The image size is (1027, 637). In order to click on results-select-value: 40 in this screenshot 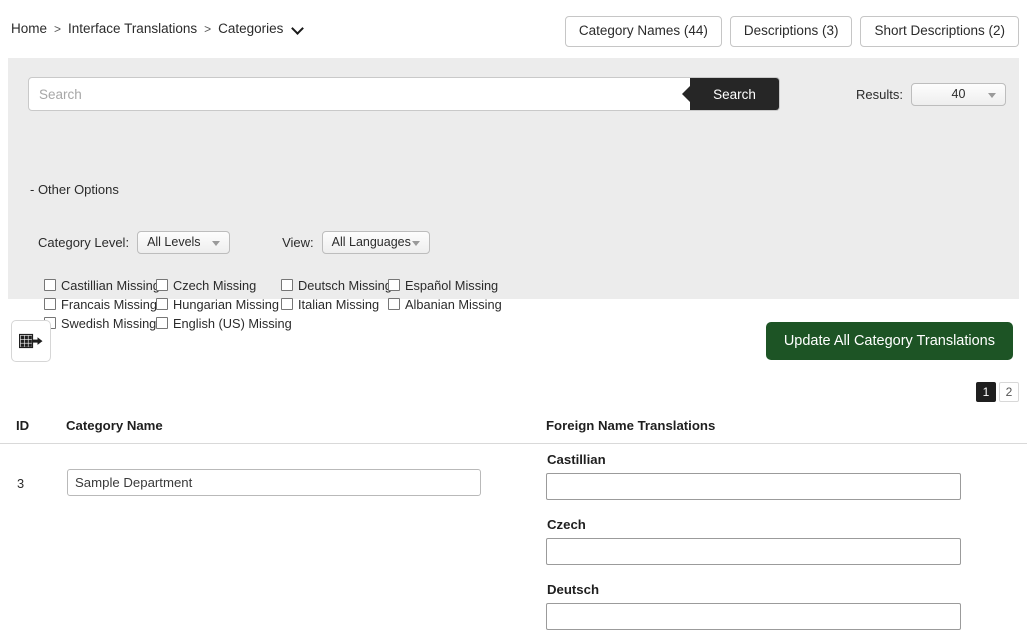, I will do `click(958, 94)`.